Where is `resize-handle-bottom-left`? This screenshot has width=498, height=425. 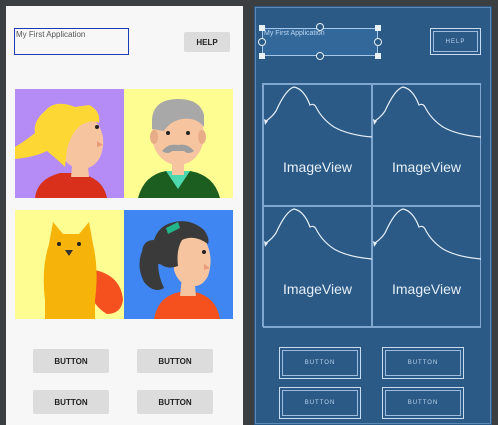
resize-handle-bottom-left is located at coordinates (262, 56).